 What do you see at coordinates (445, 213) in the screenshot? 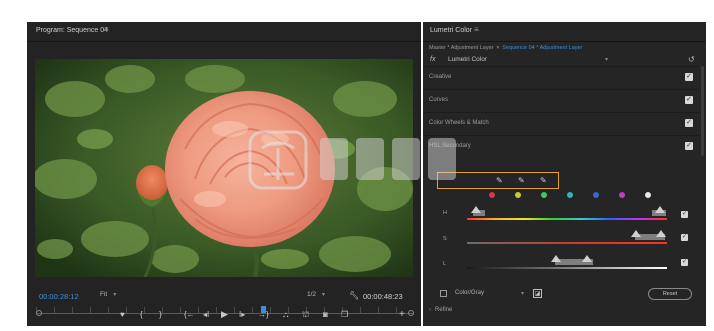
I see `hue-label: H` at bounding box center [445, 213].